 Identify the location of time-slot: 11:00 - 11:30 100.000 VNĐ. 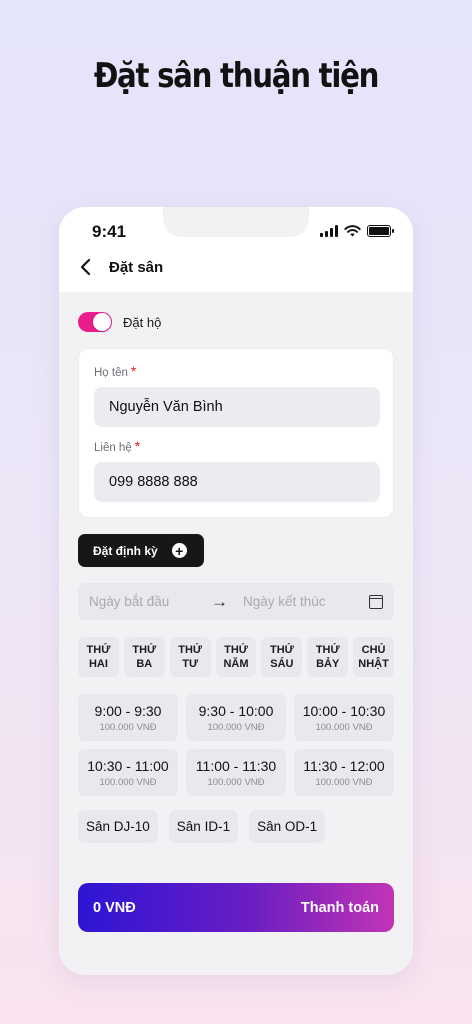
(236, 772).